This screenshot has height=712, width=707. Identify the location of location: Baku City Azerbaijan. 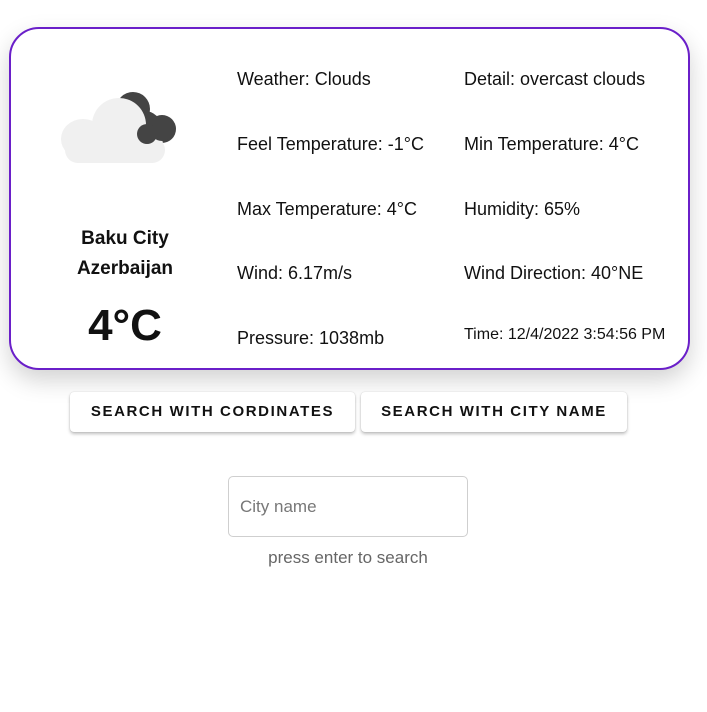
(125, 254).